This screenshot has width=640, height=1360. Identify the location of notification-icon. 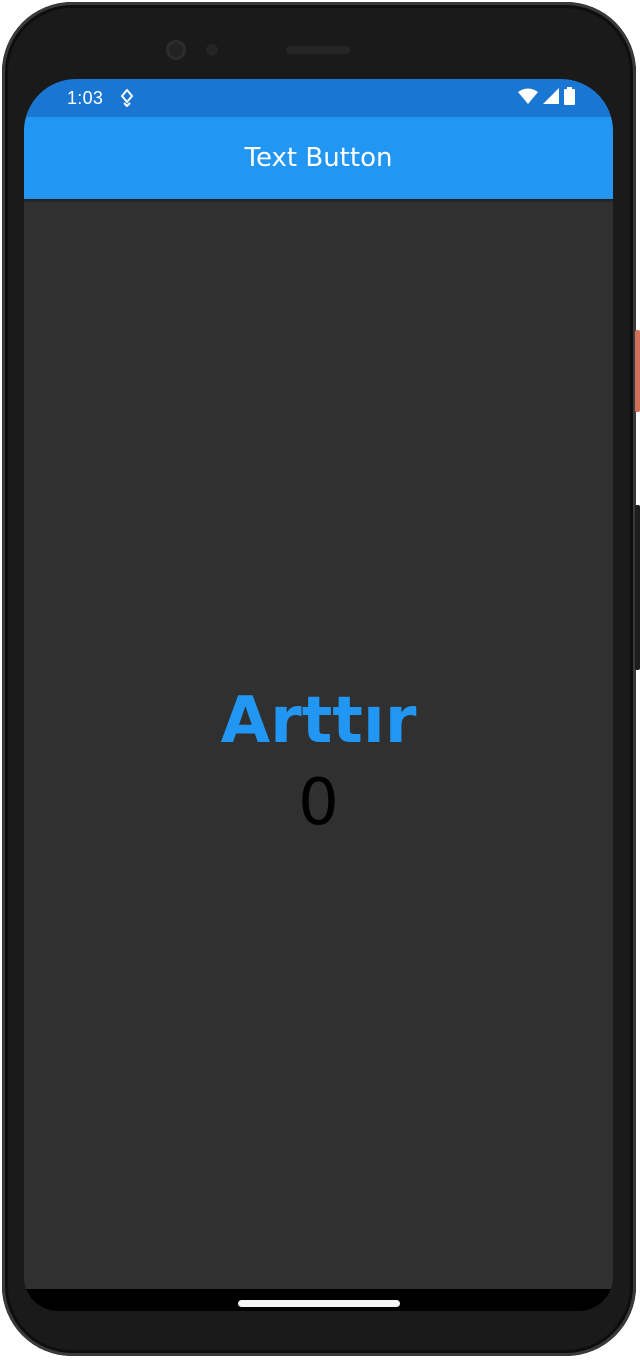
(127, 98).